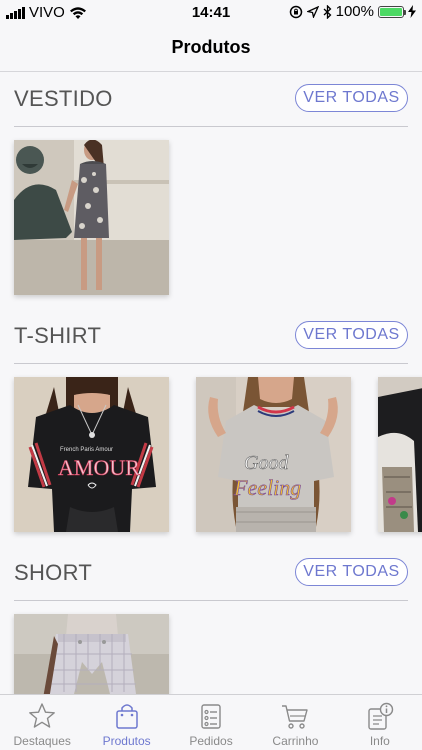  I want to click on shopping-bag-icon, so click(126, 716).